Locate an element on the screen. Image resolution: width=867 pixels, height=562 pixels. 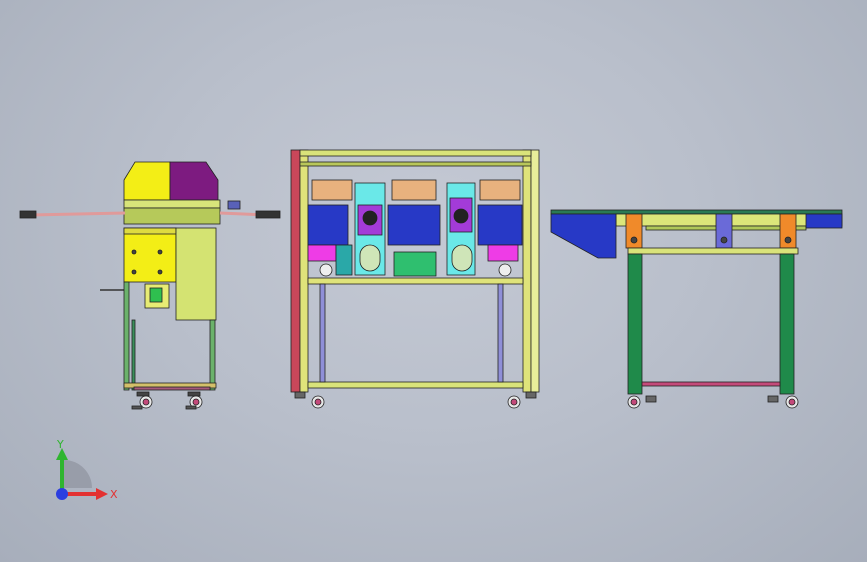
belt-top is located at coordinates (696, 212).